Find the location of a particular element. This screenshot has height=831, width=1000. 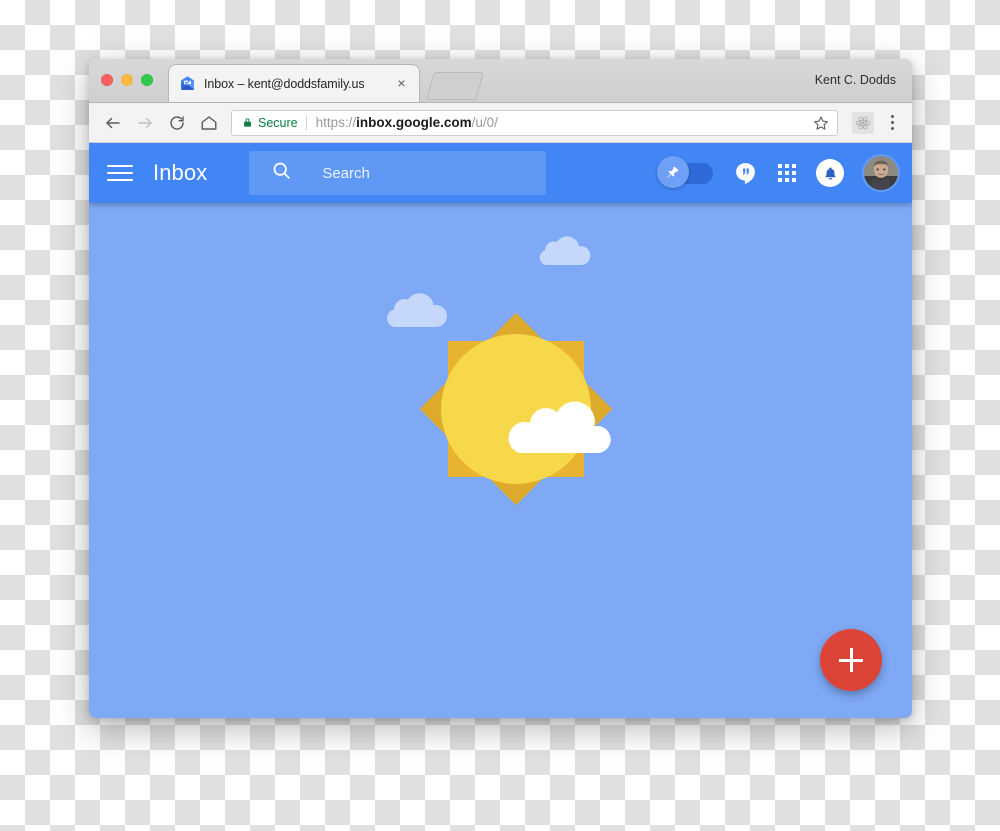

hamburger-menu-icon is located at coordinates (120, 173).